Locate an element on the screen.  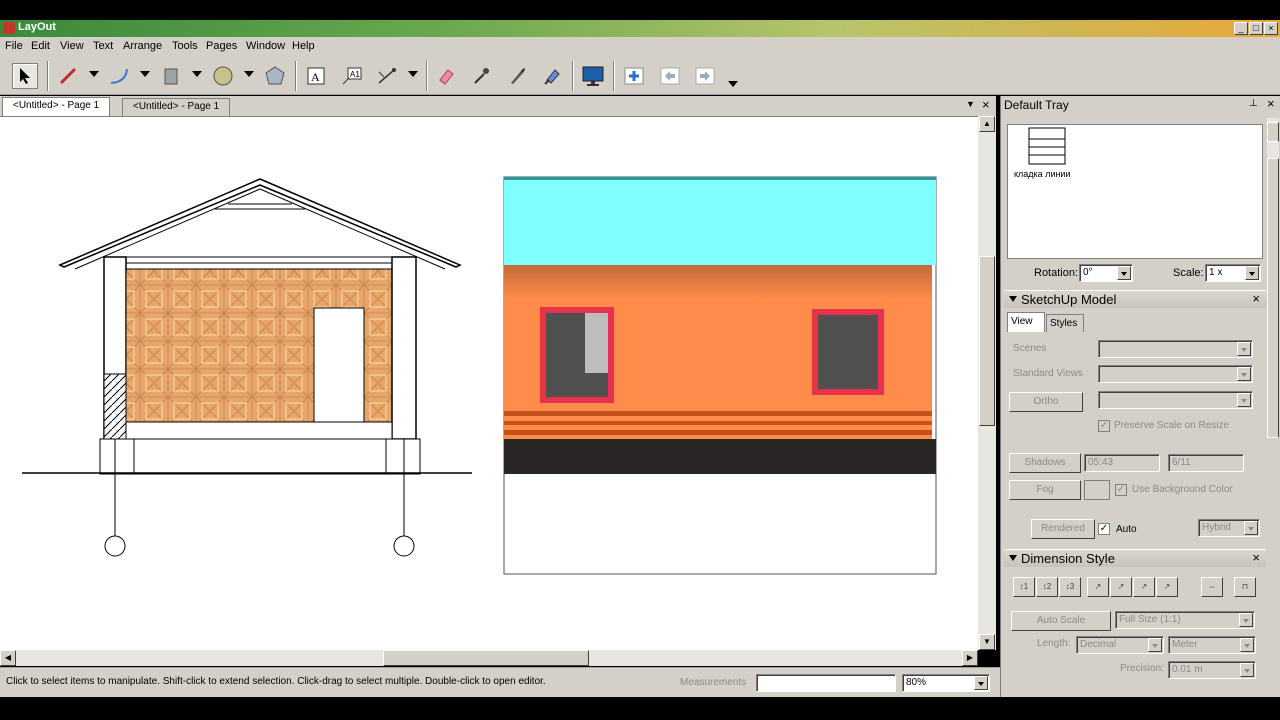
next-page-icon is located at coordinates (705, 76).